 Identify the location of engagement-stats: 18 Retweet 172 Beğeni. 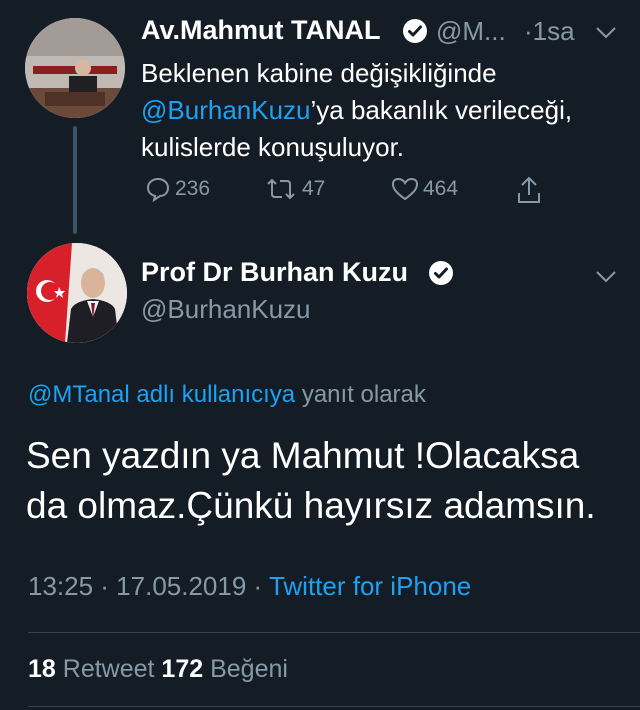
(158, 669).